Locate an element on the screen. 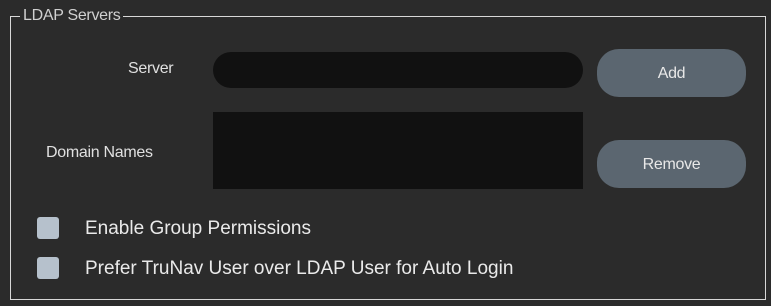 The image size is (771, 306). add-button: Add is located at coordinates (671, 73).